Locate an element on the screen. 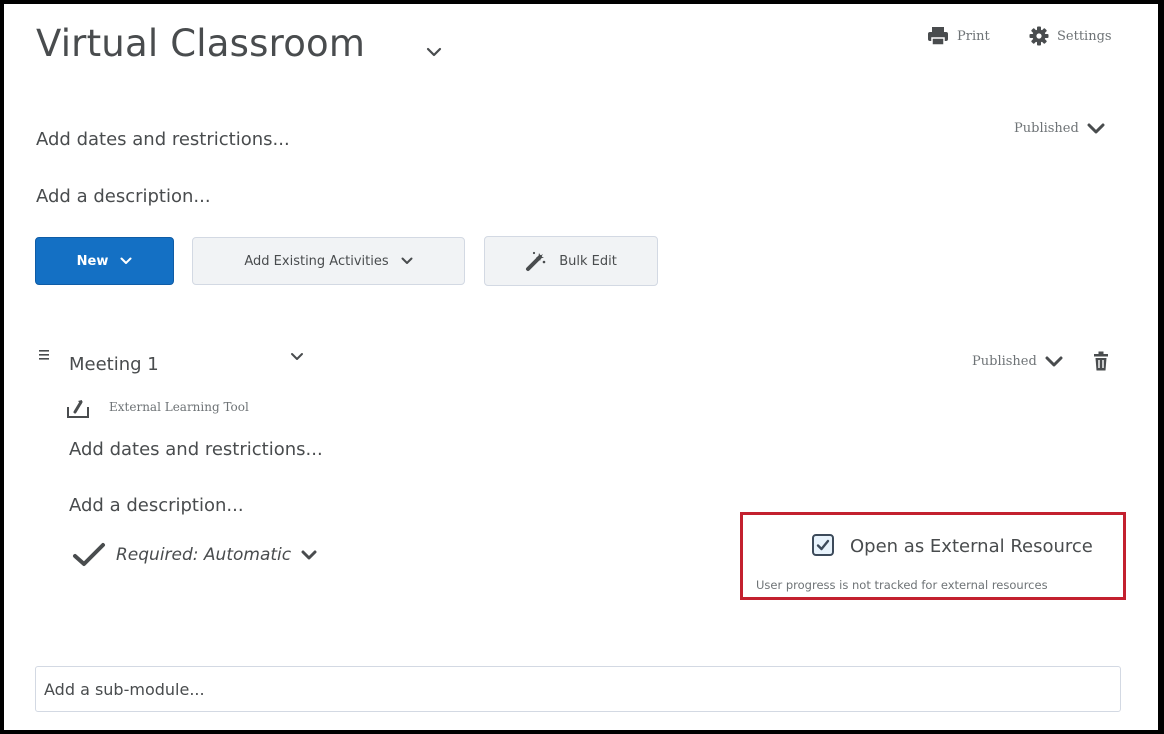  print-label: Print is located at coordinates (973, 36).